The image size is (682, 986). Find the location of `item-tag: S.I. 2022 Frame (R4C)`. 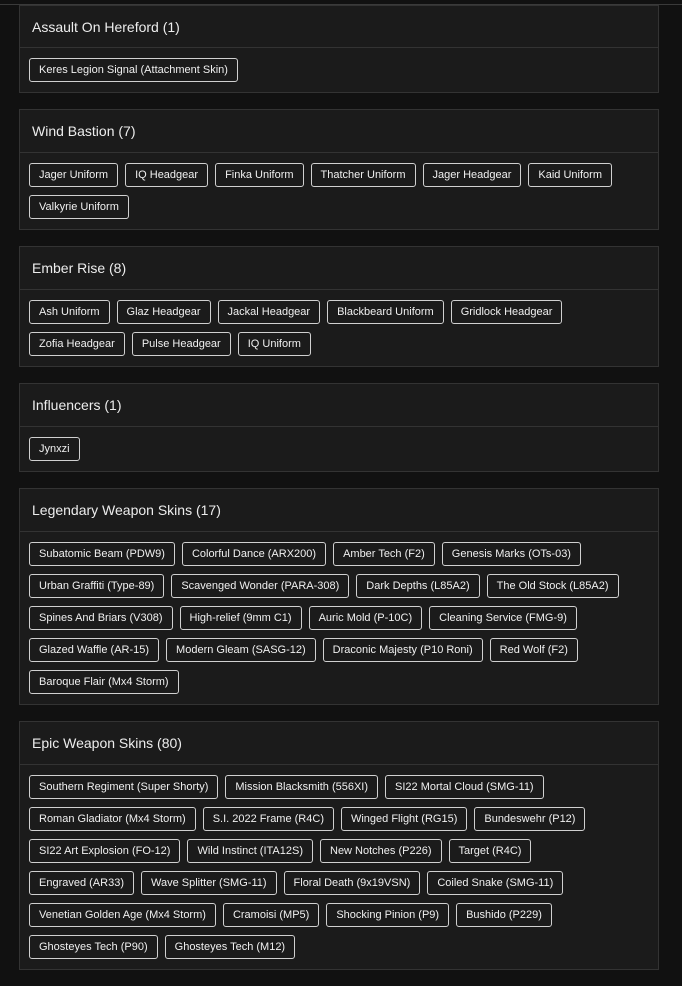

item-tag: S.I. 2022 Frame (R4C) is located at coordinates (268, 819).